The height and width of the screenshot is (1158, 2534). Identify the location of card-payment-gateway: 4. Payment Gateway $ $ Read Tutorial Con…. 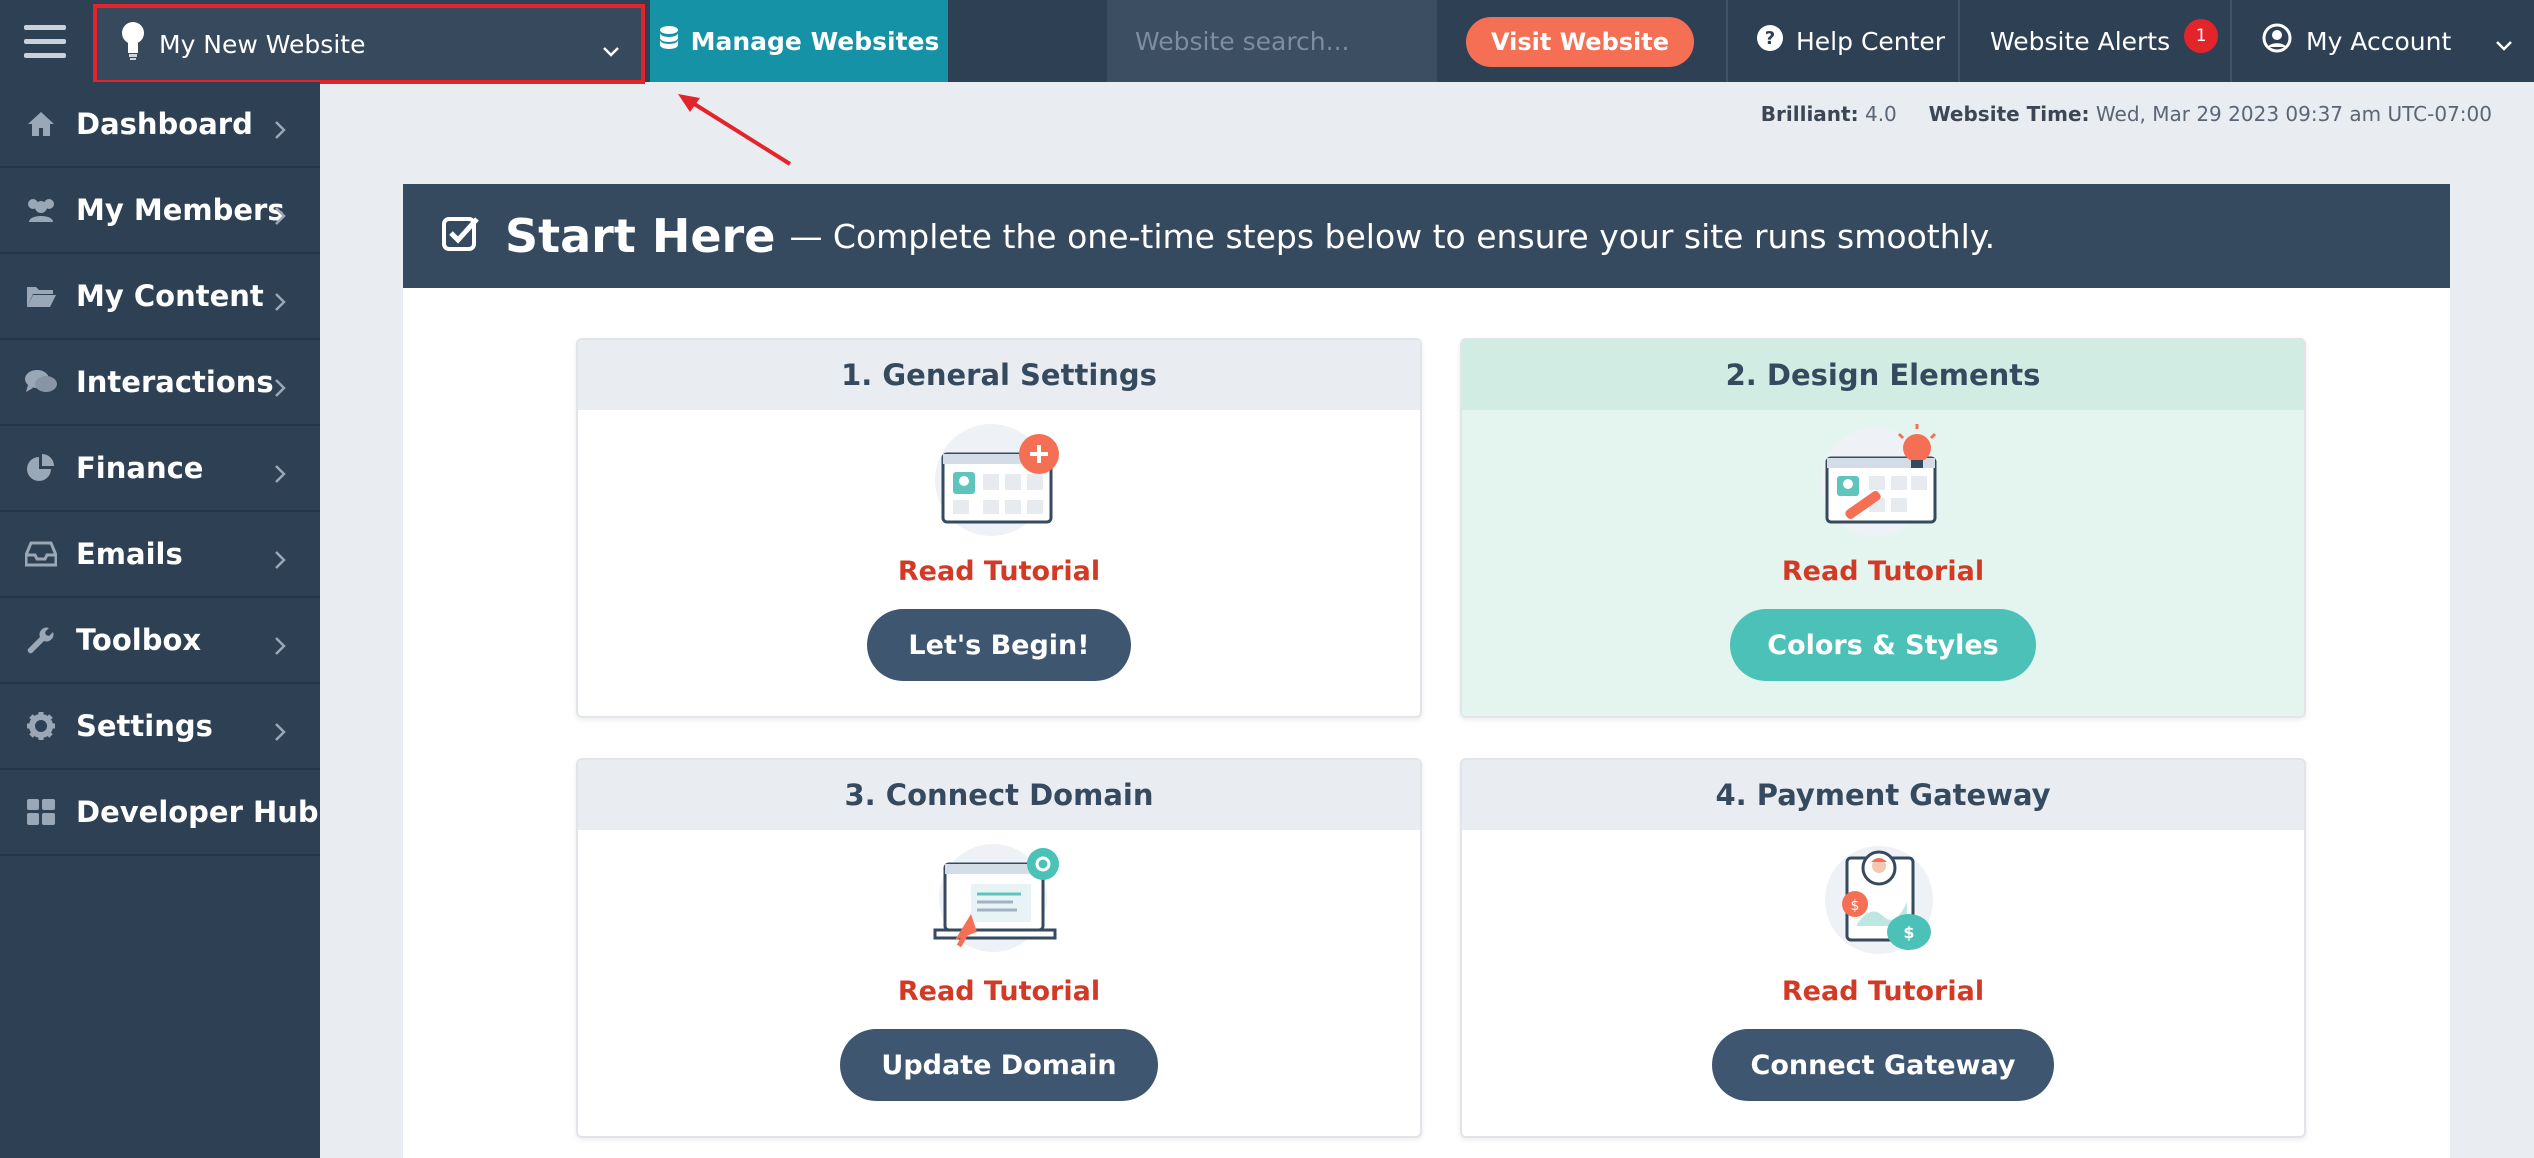
(1883, 948).